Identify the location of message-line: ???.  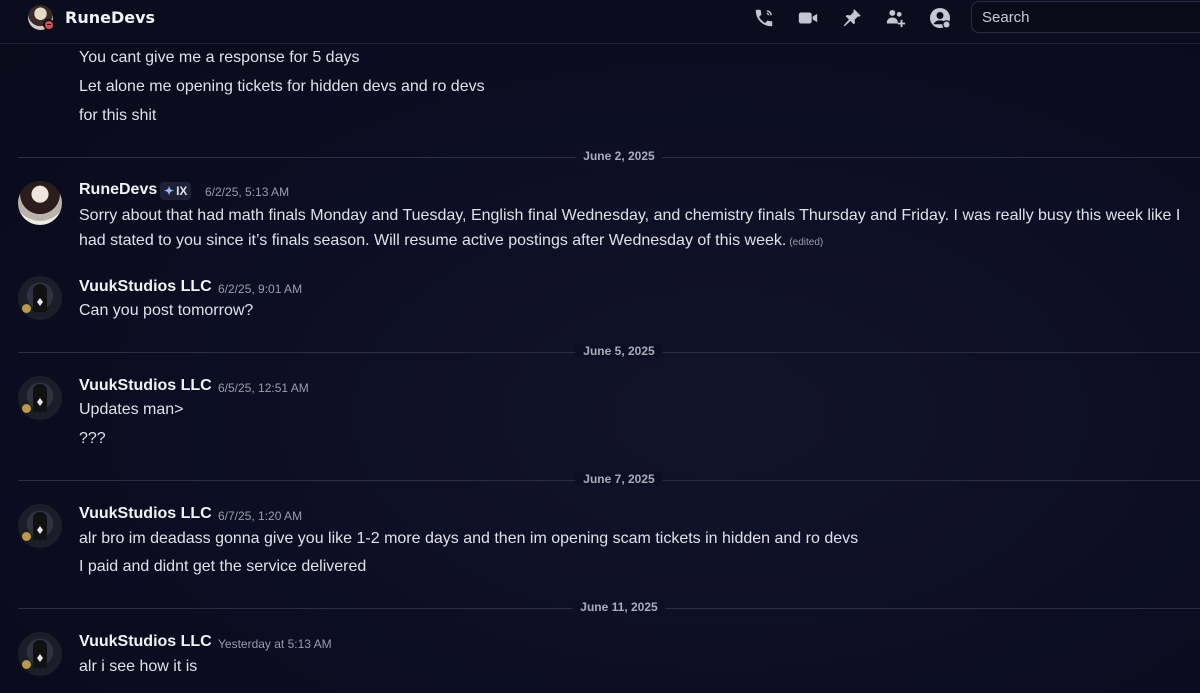
(92, 438).